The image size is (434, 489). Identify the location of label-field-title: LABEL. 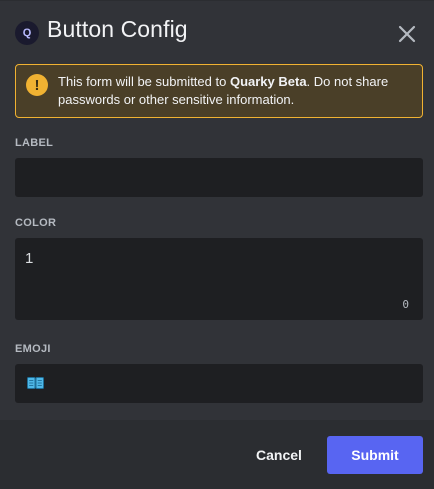
(34, 143).